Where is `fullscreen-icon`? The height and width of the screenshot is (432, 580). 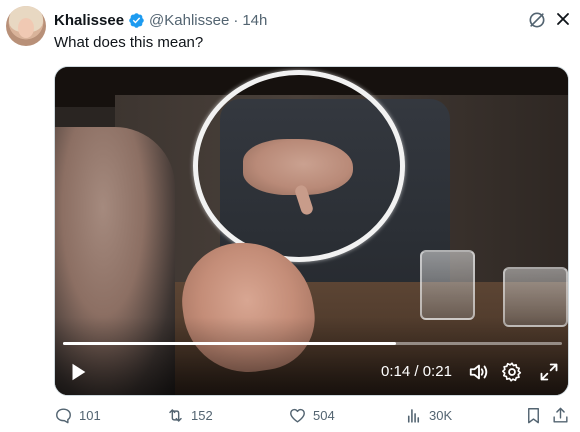
fullscreen-icon is located at coordinates (549, 372).